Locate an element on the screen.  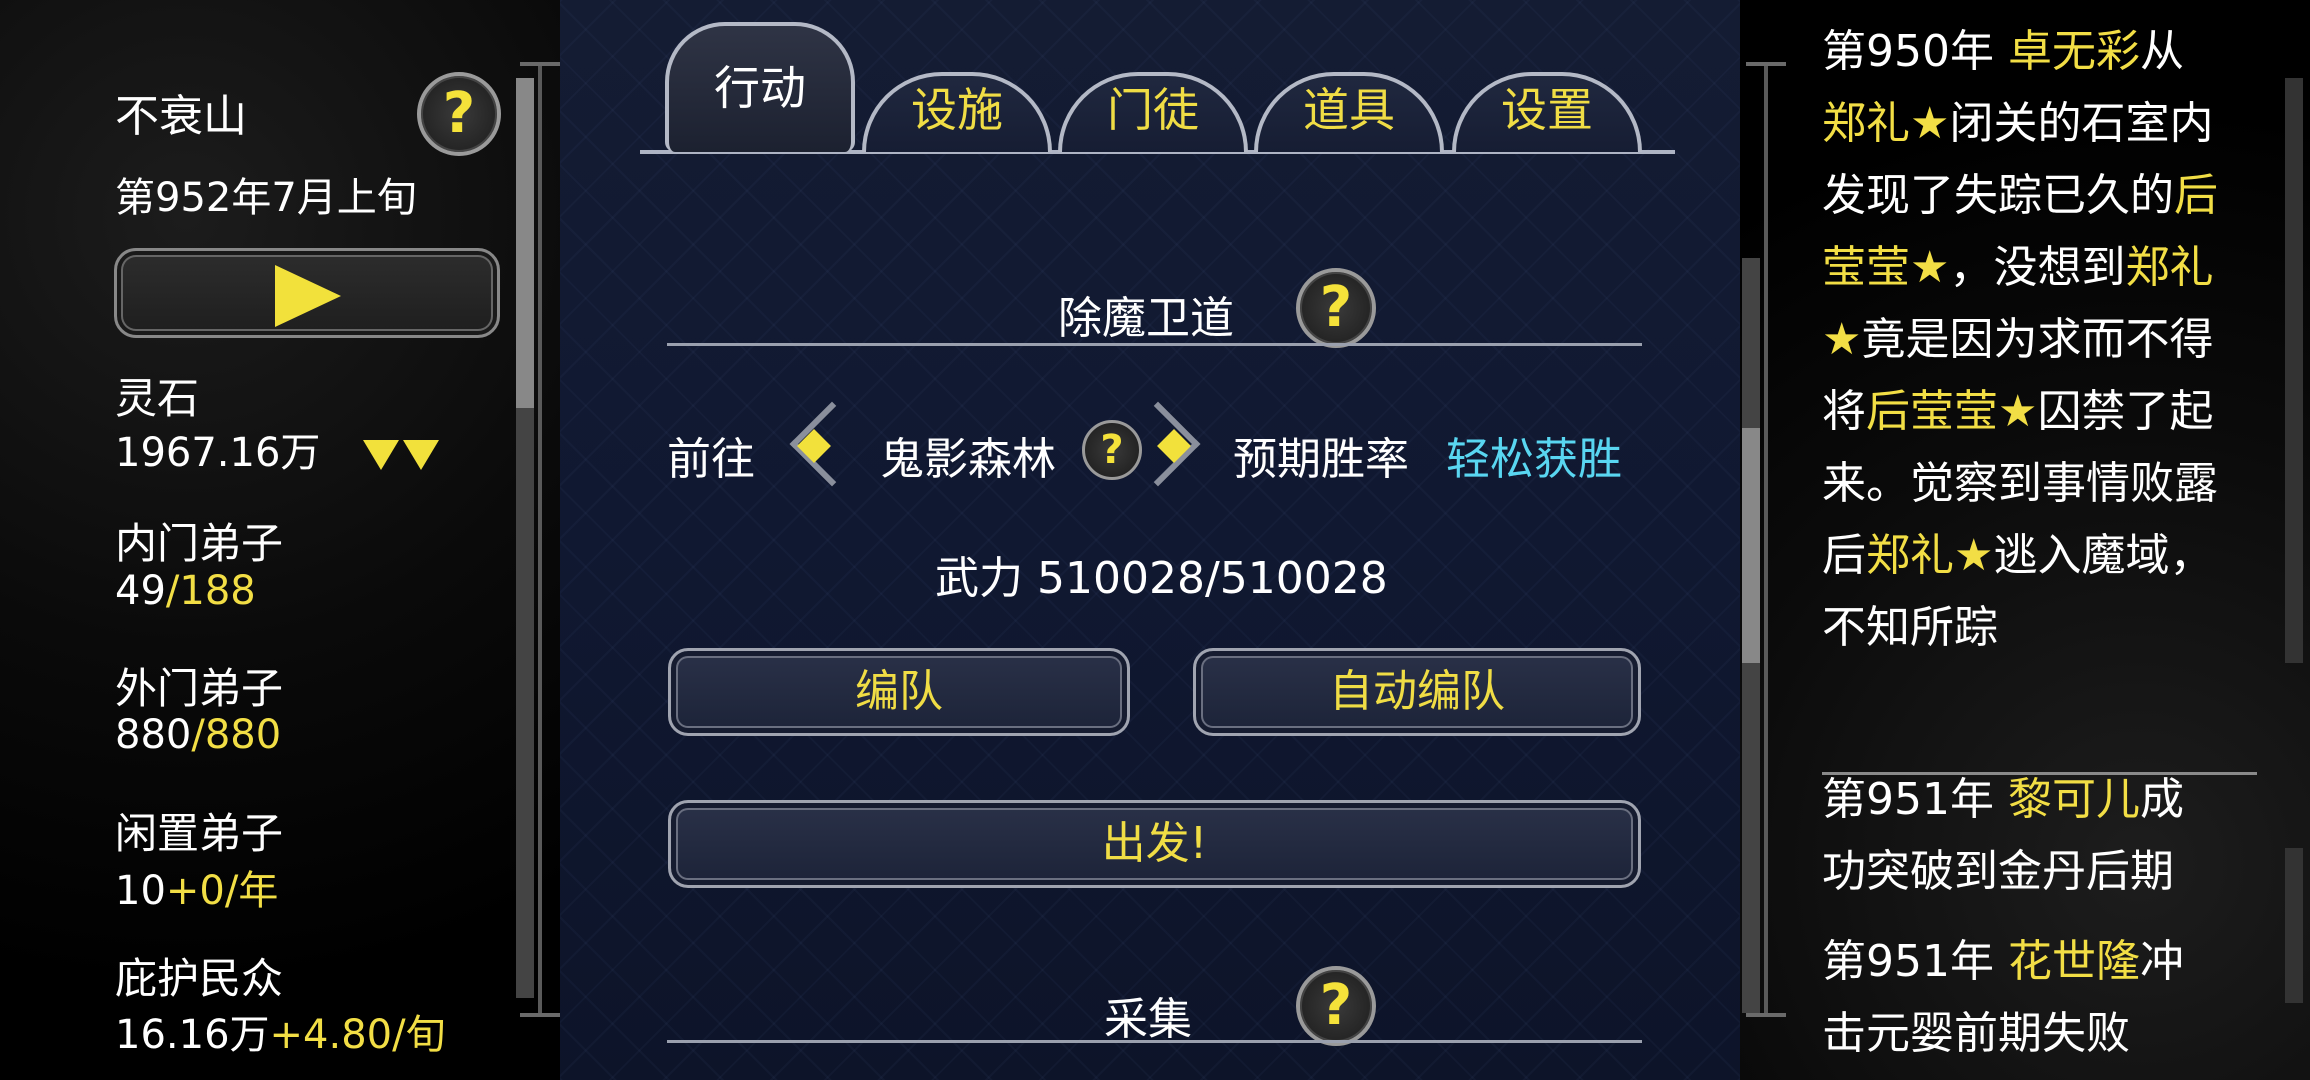
protected-people-value: 16.16万+4.80/旬 is located at coordinates (280, 1035).